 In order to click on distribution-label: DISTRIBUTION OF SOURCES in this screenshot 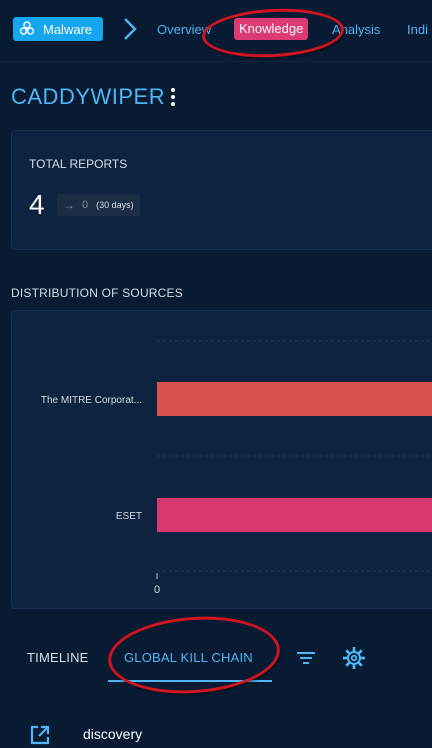, I will do `click(97, 293)`.